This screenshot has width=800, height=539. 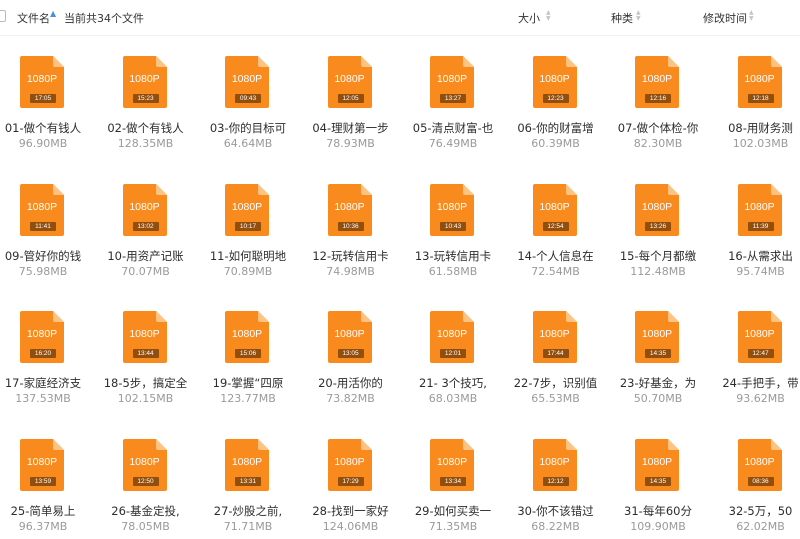 What do you see at coordinates (146, 353) in the screenshot?
I see `duration-badge: 13:44` at bounding box center [146, 353].